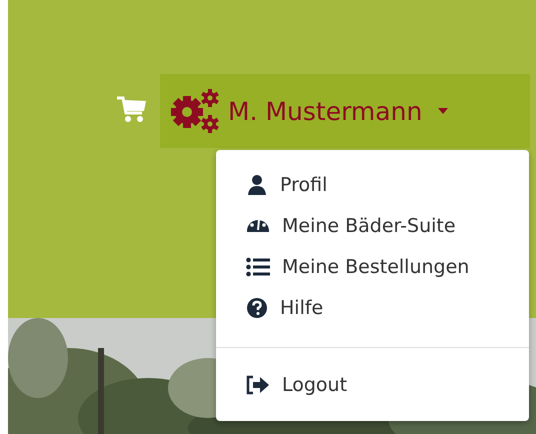  What do you see at coordinates (258, 384) in the screenshot?
I see `logout-icon` at bounding box center [258, 384].